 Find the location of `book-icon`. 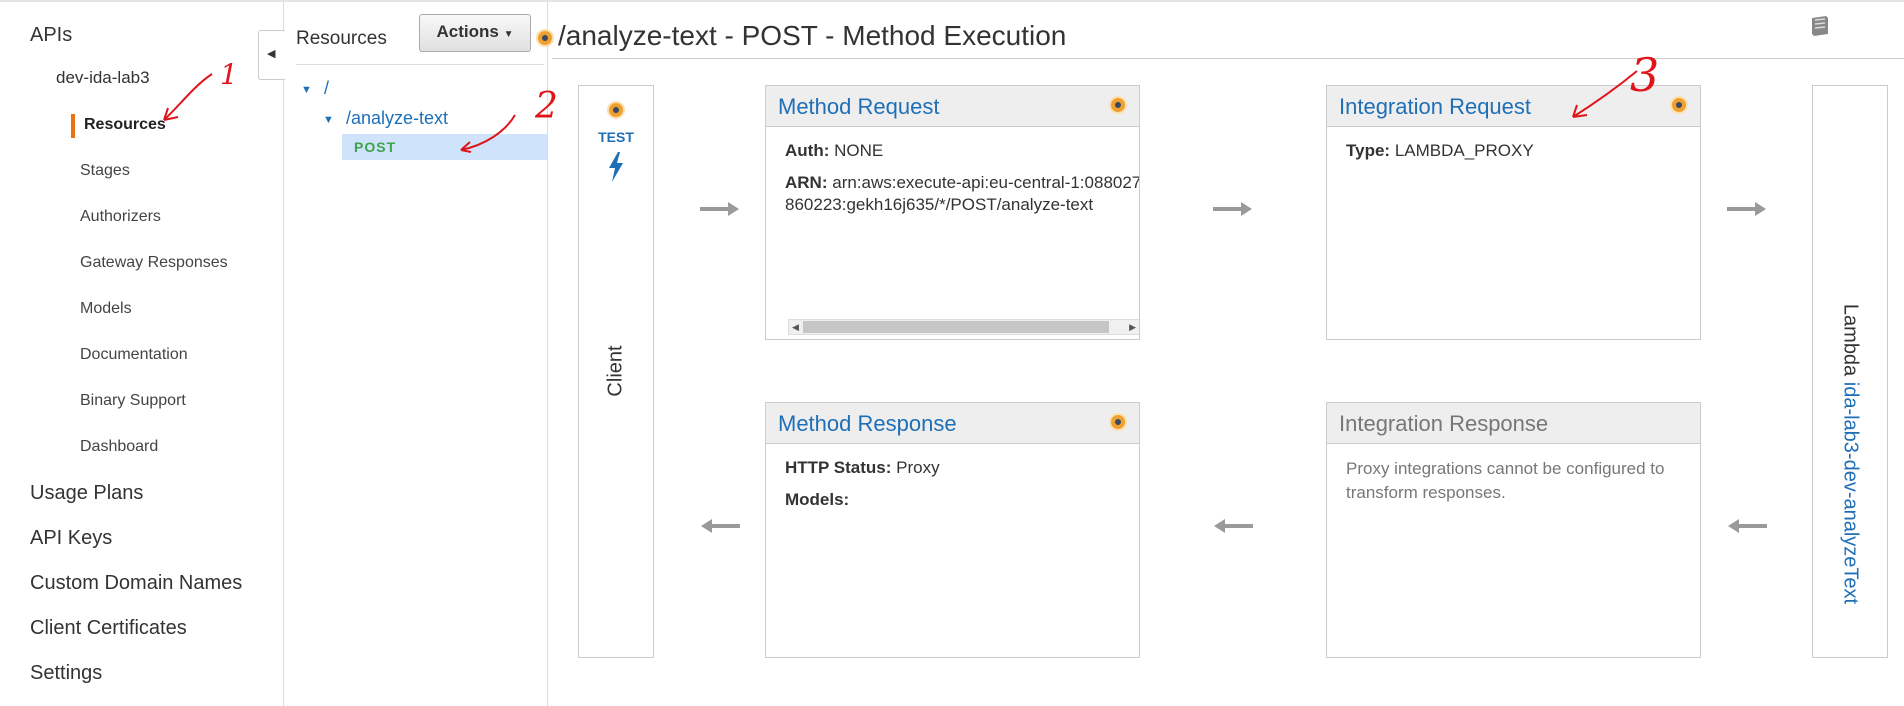

book-icon is located at coordinates (1820, 26).